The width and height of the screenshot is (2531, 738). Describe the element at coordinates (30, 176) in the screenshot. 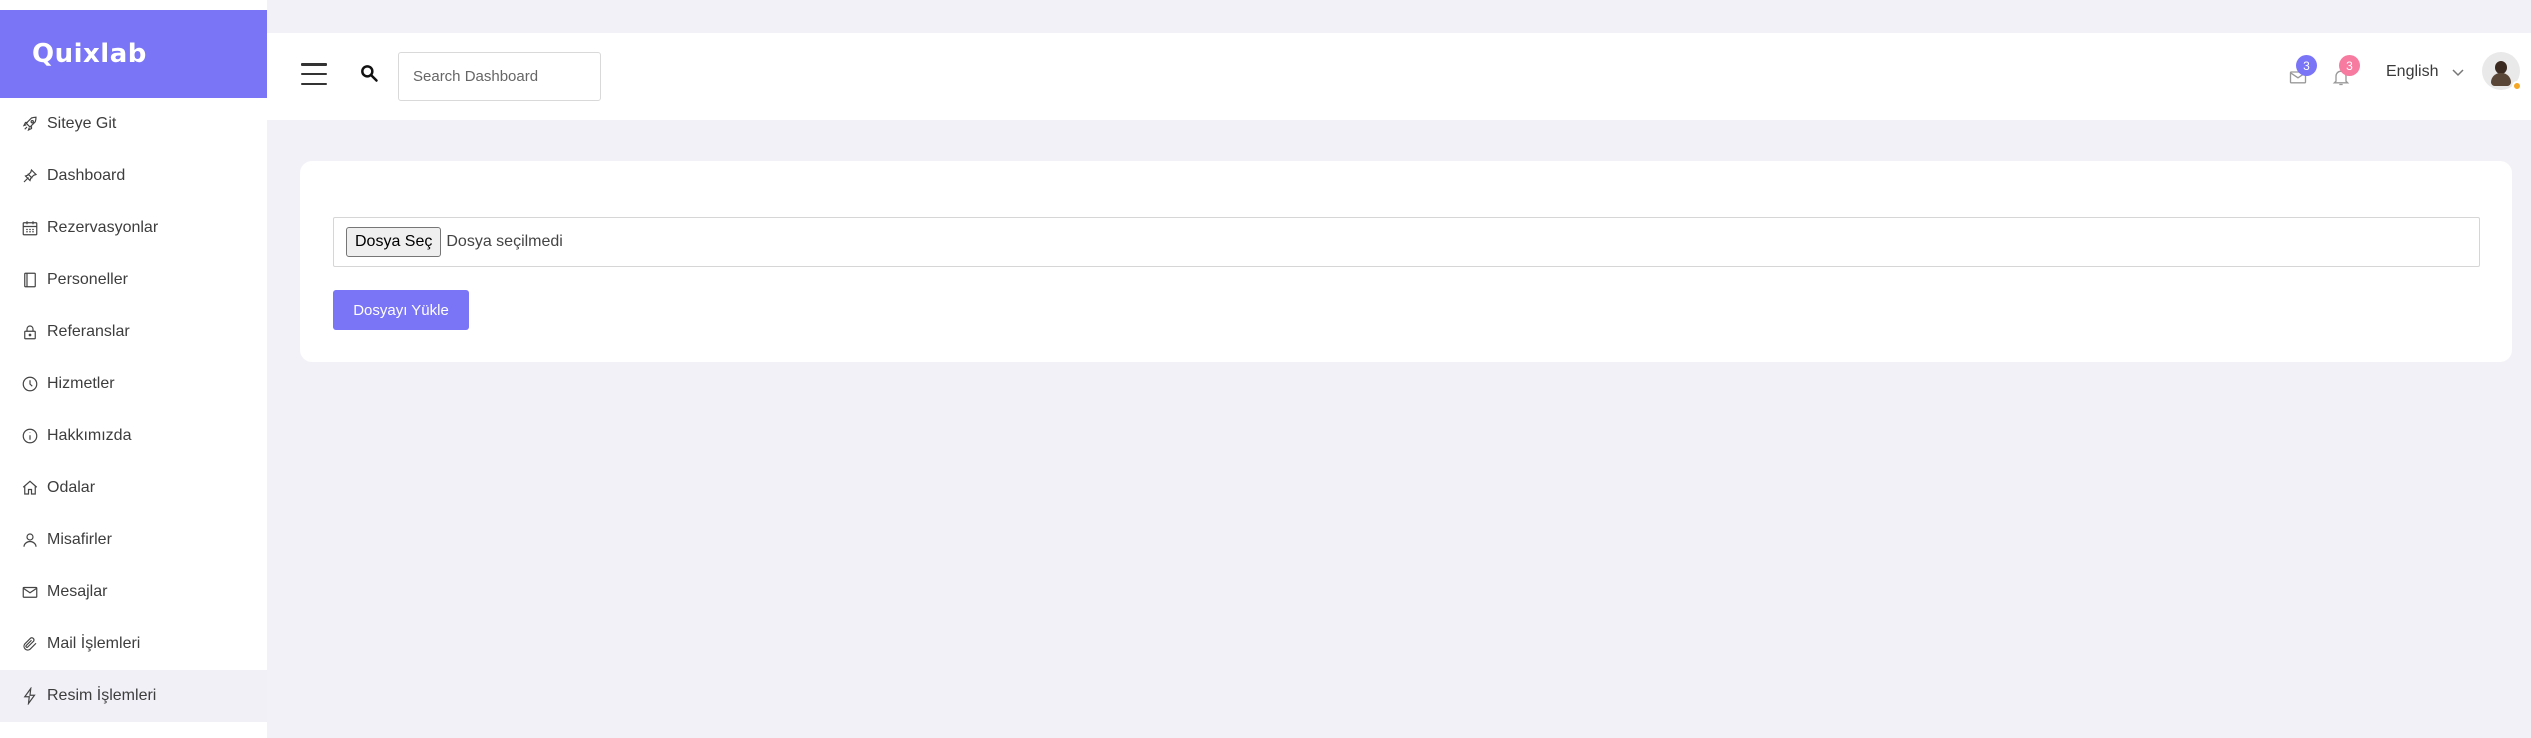

I see `pin-icon` at that location.